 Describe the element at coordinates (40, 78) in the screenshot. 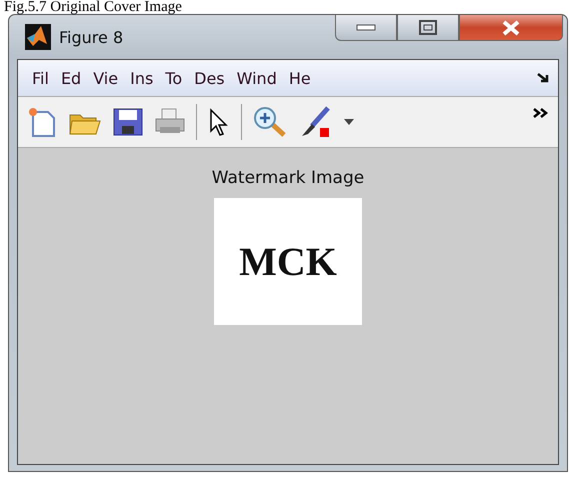

I see `menu-item: Fil` at that location.